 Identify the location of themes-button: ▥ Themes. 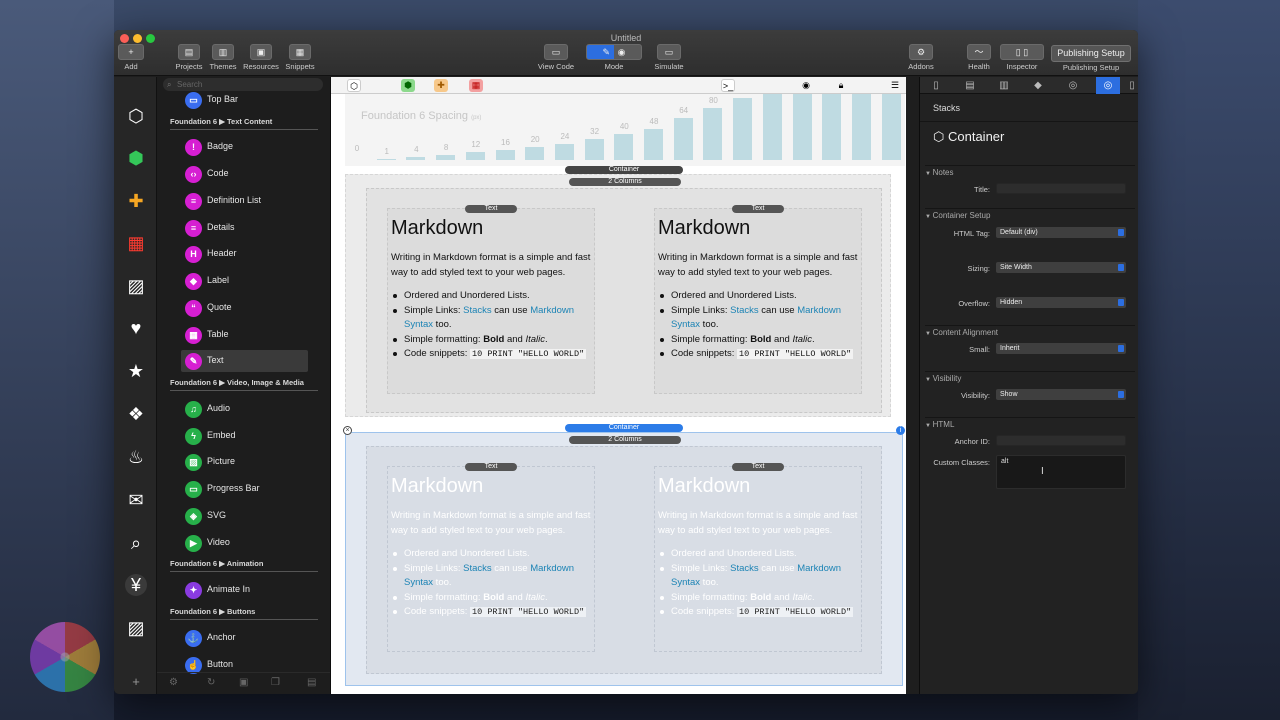
(223, 57).